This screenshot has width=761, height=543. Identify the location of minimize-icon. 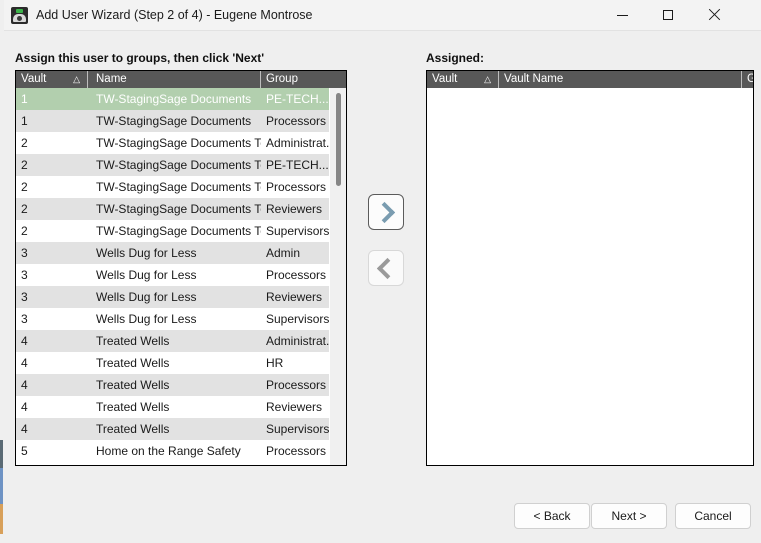
(622, 15).